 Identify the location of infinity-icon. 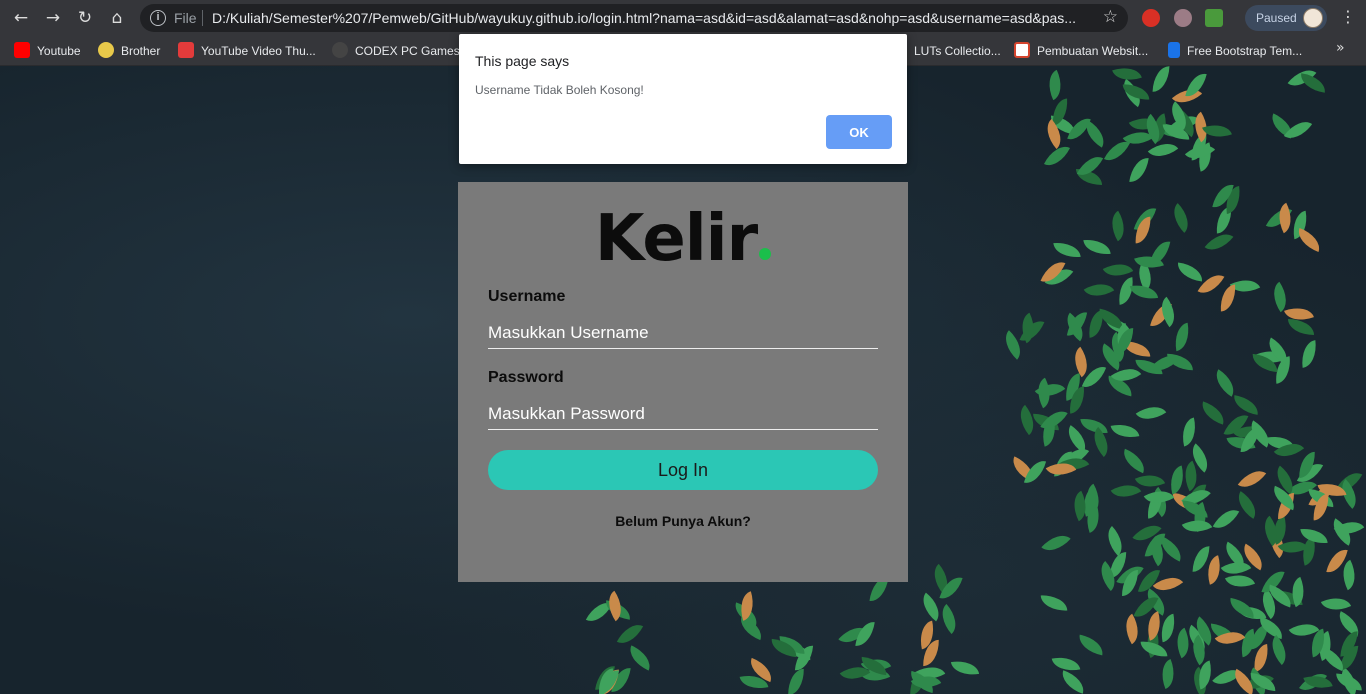
(1022, 50).